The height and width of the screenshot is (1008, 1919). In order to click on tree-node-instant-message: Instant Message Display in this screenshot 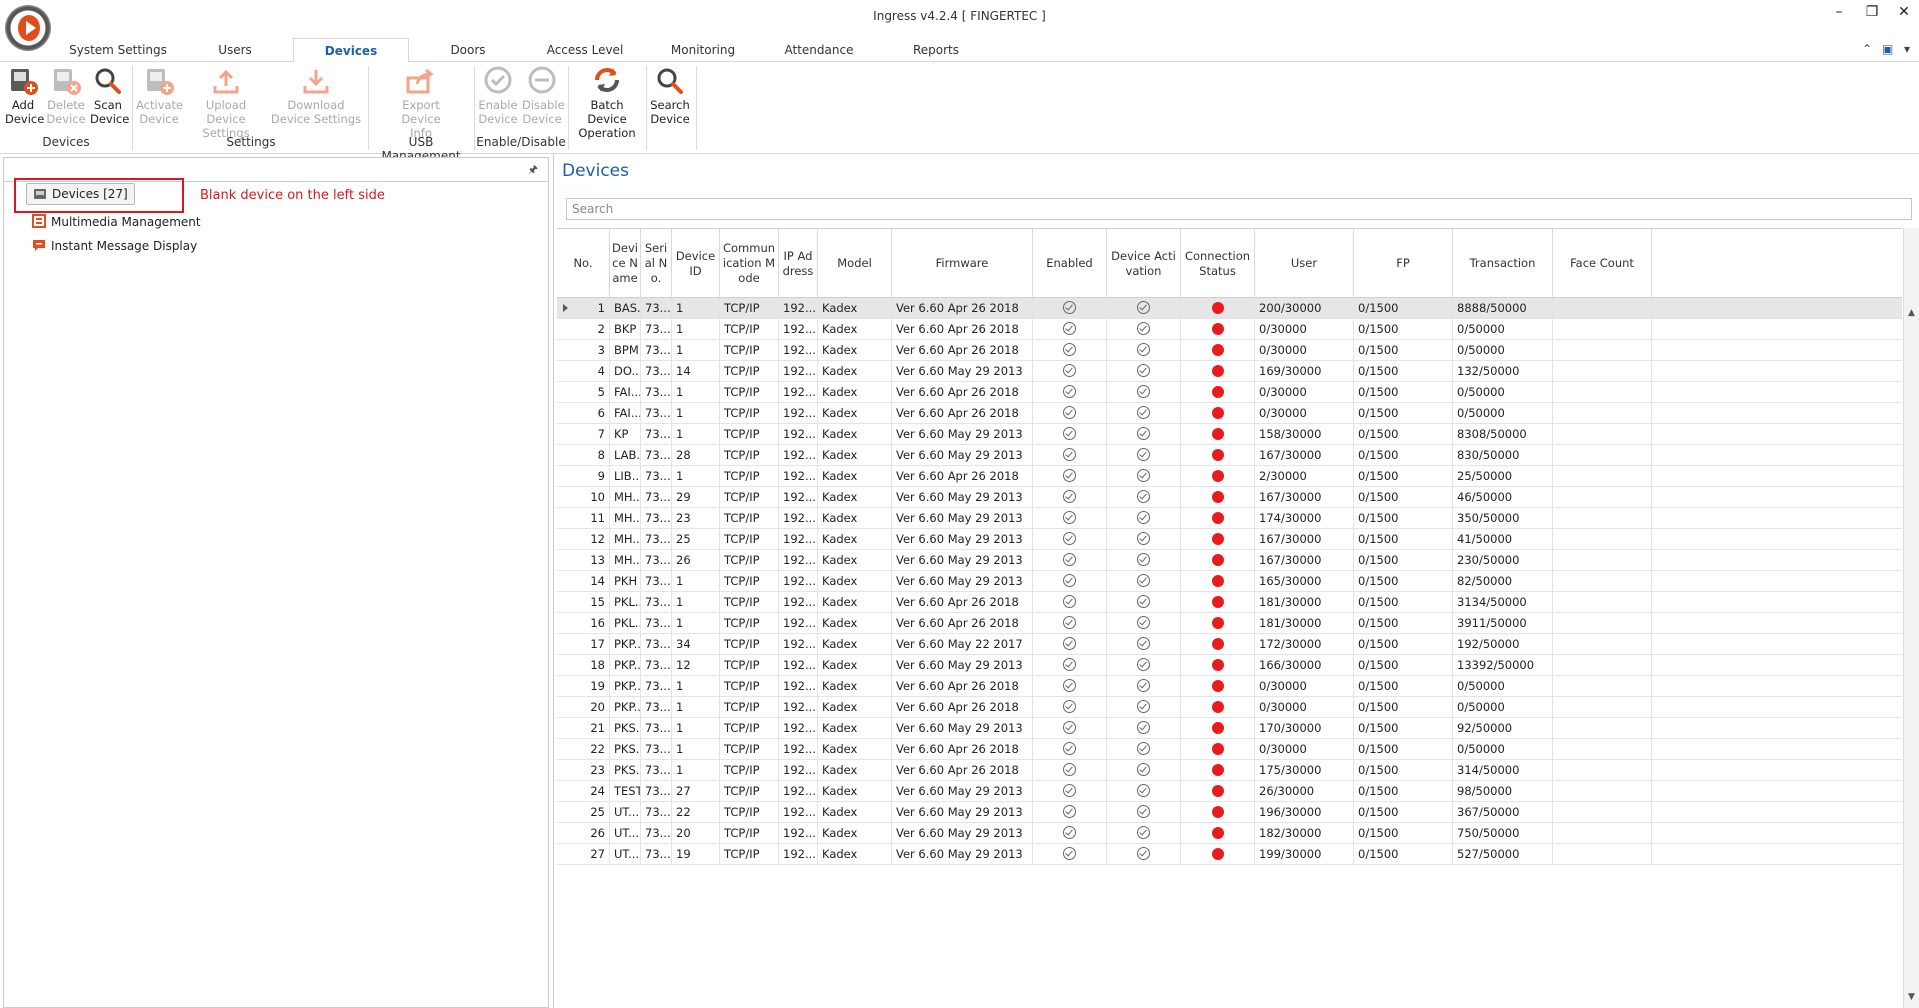, I will do `click(114, 246)`.